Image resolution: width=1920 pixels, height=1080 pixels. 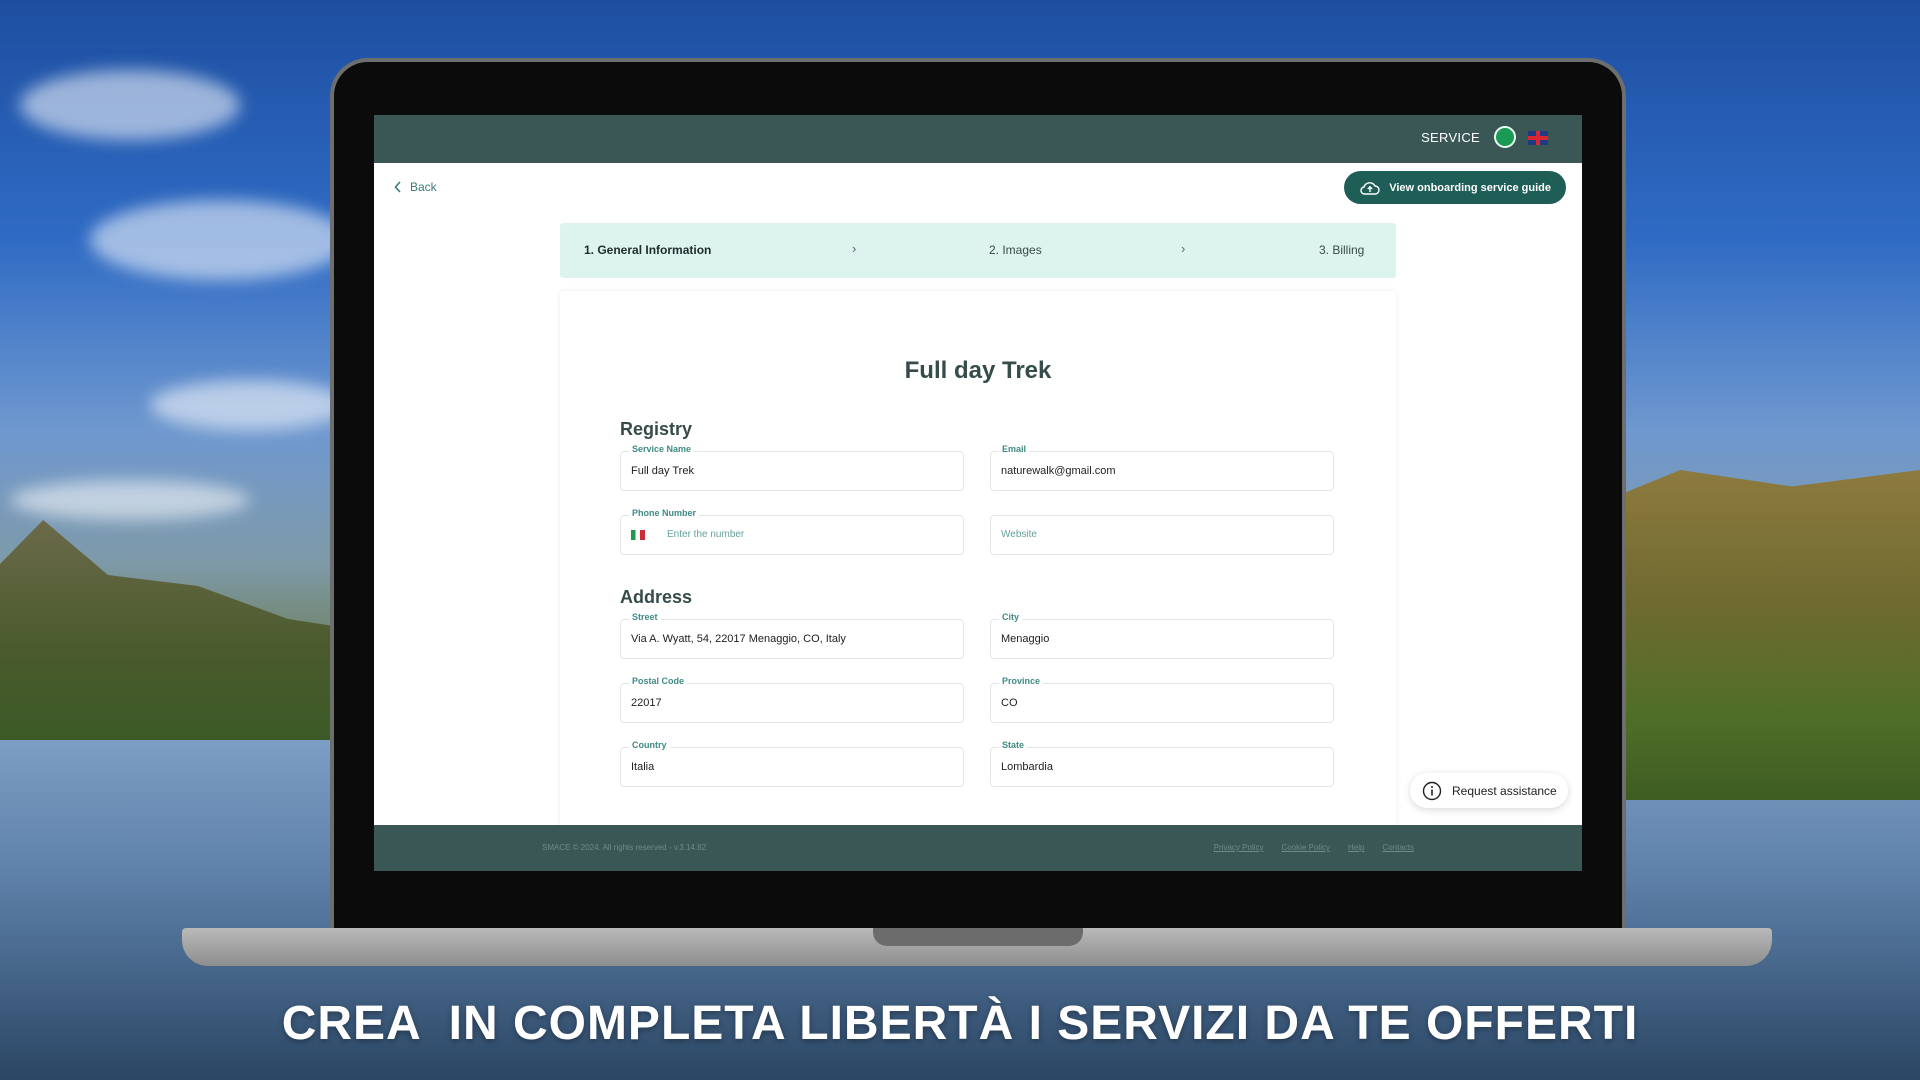 What do you see at coordinates (1760, 635) in the screenshot?
I see `hill-right` at bounding box center [1760, 635].